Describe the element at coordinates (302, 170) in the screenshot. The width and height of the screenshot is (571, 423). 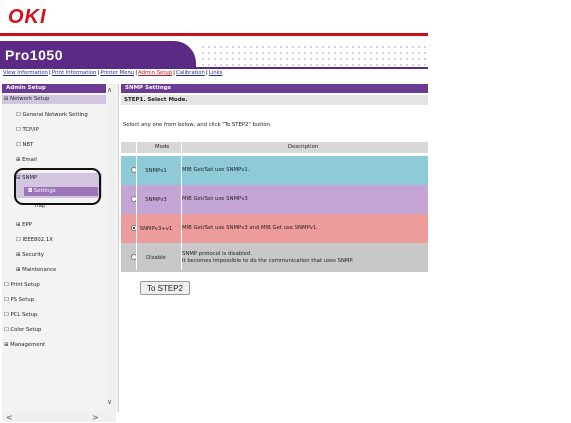
I see `description-cell: MIB Get/Set use SNMPv1.` at that location.